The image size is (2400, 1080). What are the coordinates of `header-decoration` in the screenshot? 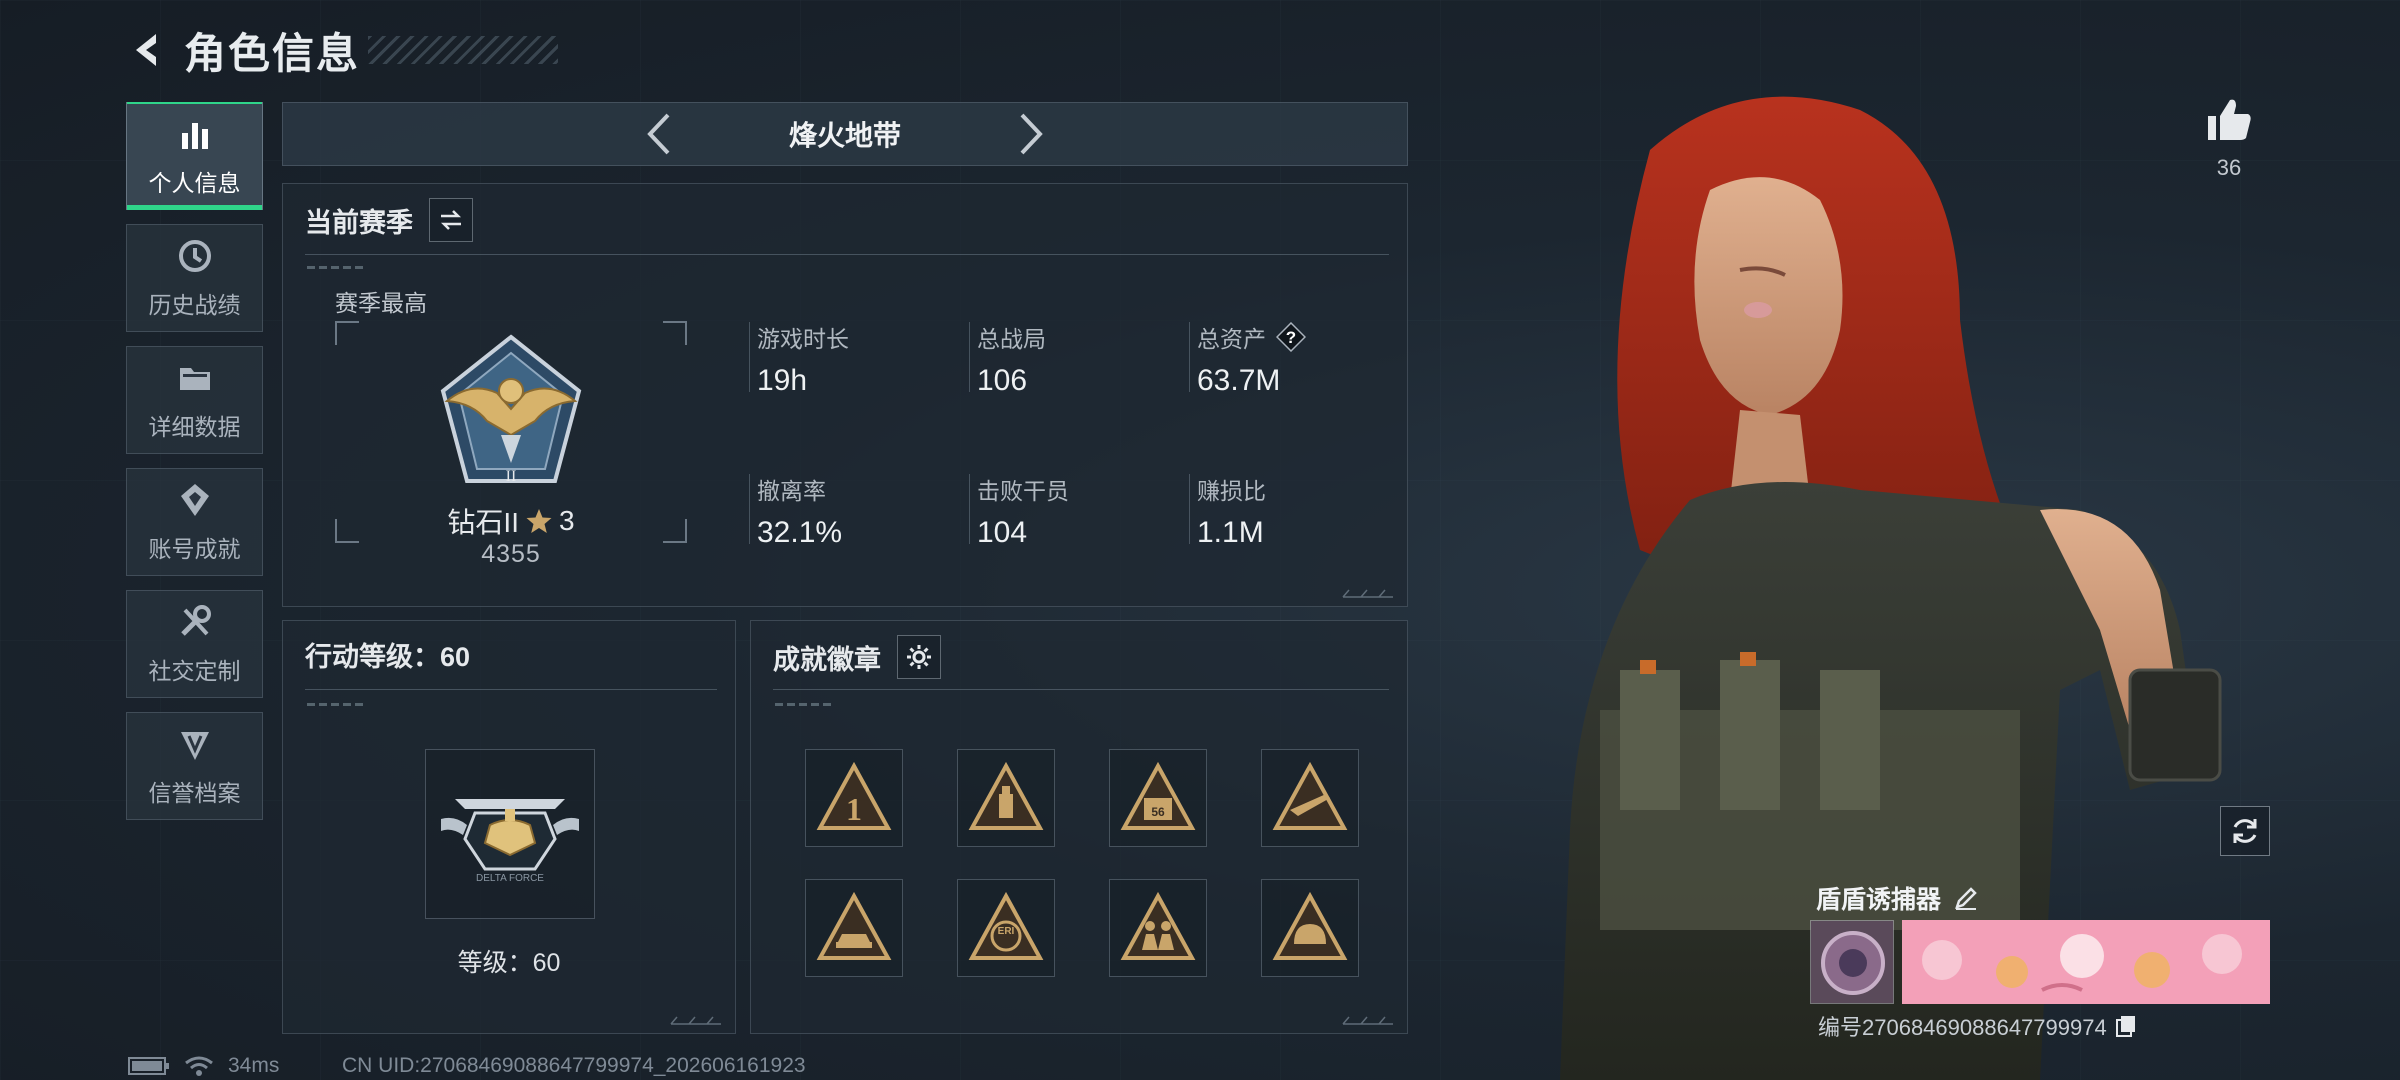 It's located at (463, 50).